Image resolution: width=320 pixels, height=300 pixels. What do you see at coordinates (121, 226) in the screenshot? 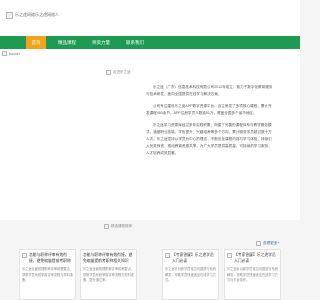
I see `products-title-alt: 精选课程推荐` at bounding box center [121, 226].